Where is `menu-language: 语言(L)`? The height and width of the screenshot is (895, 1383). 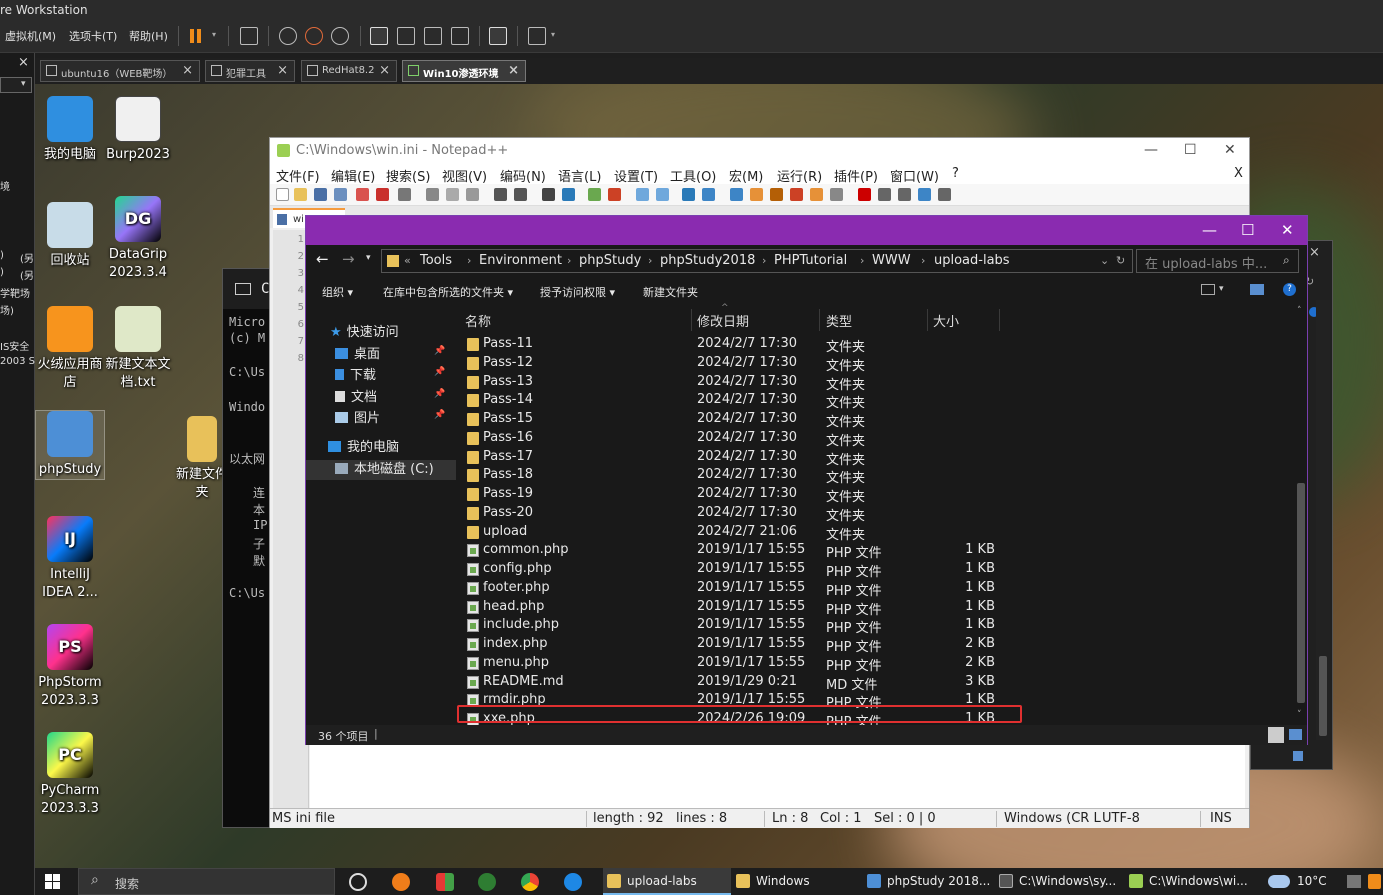
menu-language: 语言(L) is located at coordinates (579, 175).